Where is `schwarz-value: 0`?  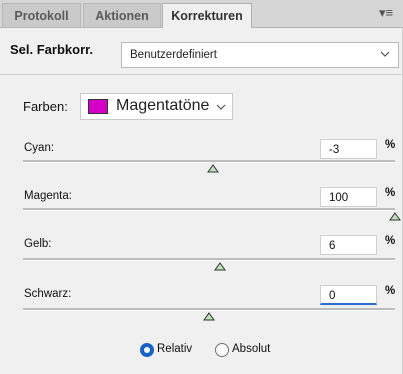 schwarz-value: 0 is located at coordinates (332, 296).